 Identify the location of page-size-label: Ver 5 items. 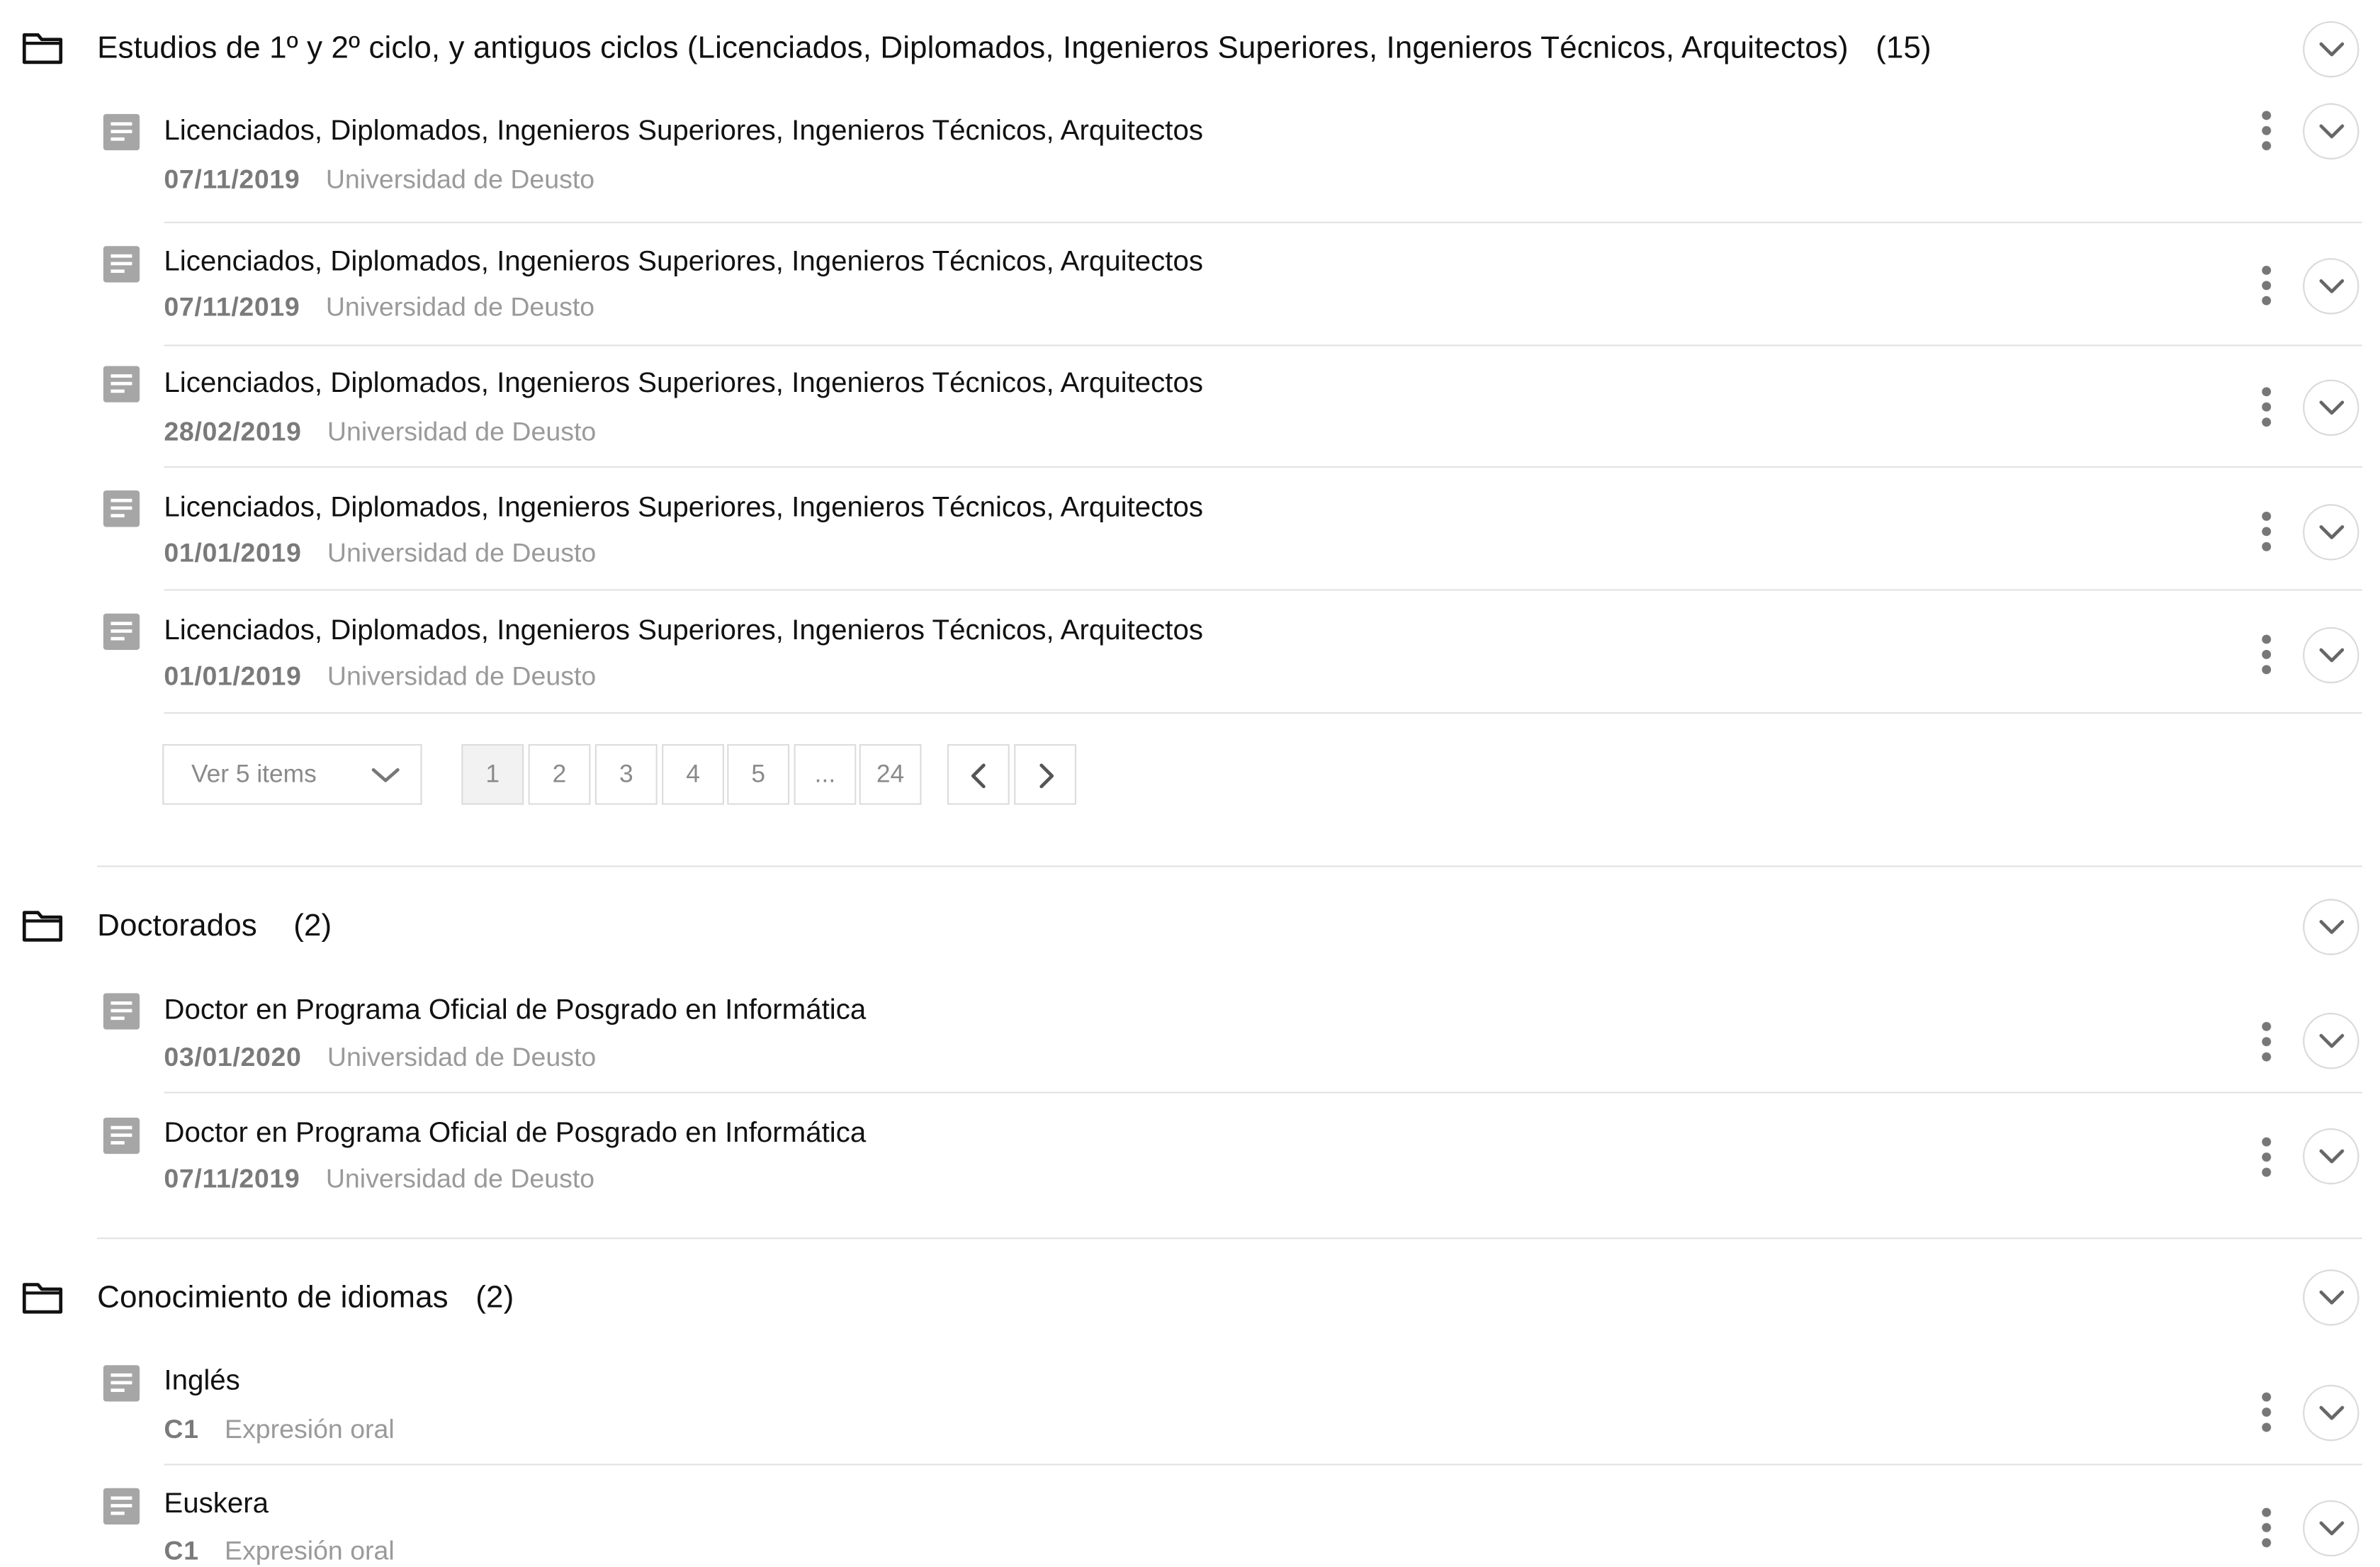
(254, 774).